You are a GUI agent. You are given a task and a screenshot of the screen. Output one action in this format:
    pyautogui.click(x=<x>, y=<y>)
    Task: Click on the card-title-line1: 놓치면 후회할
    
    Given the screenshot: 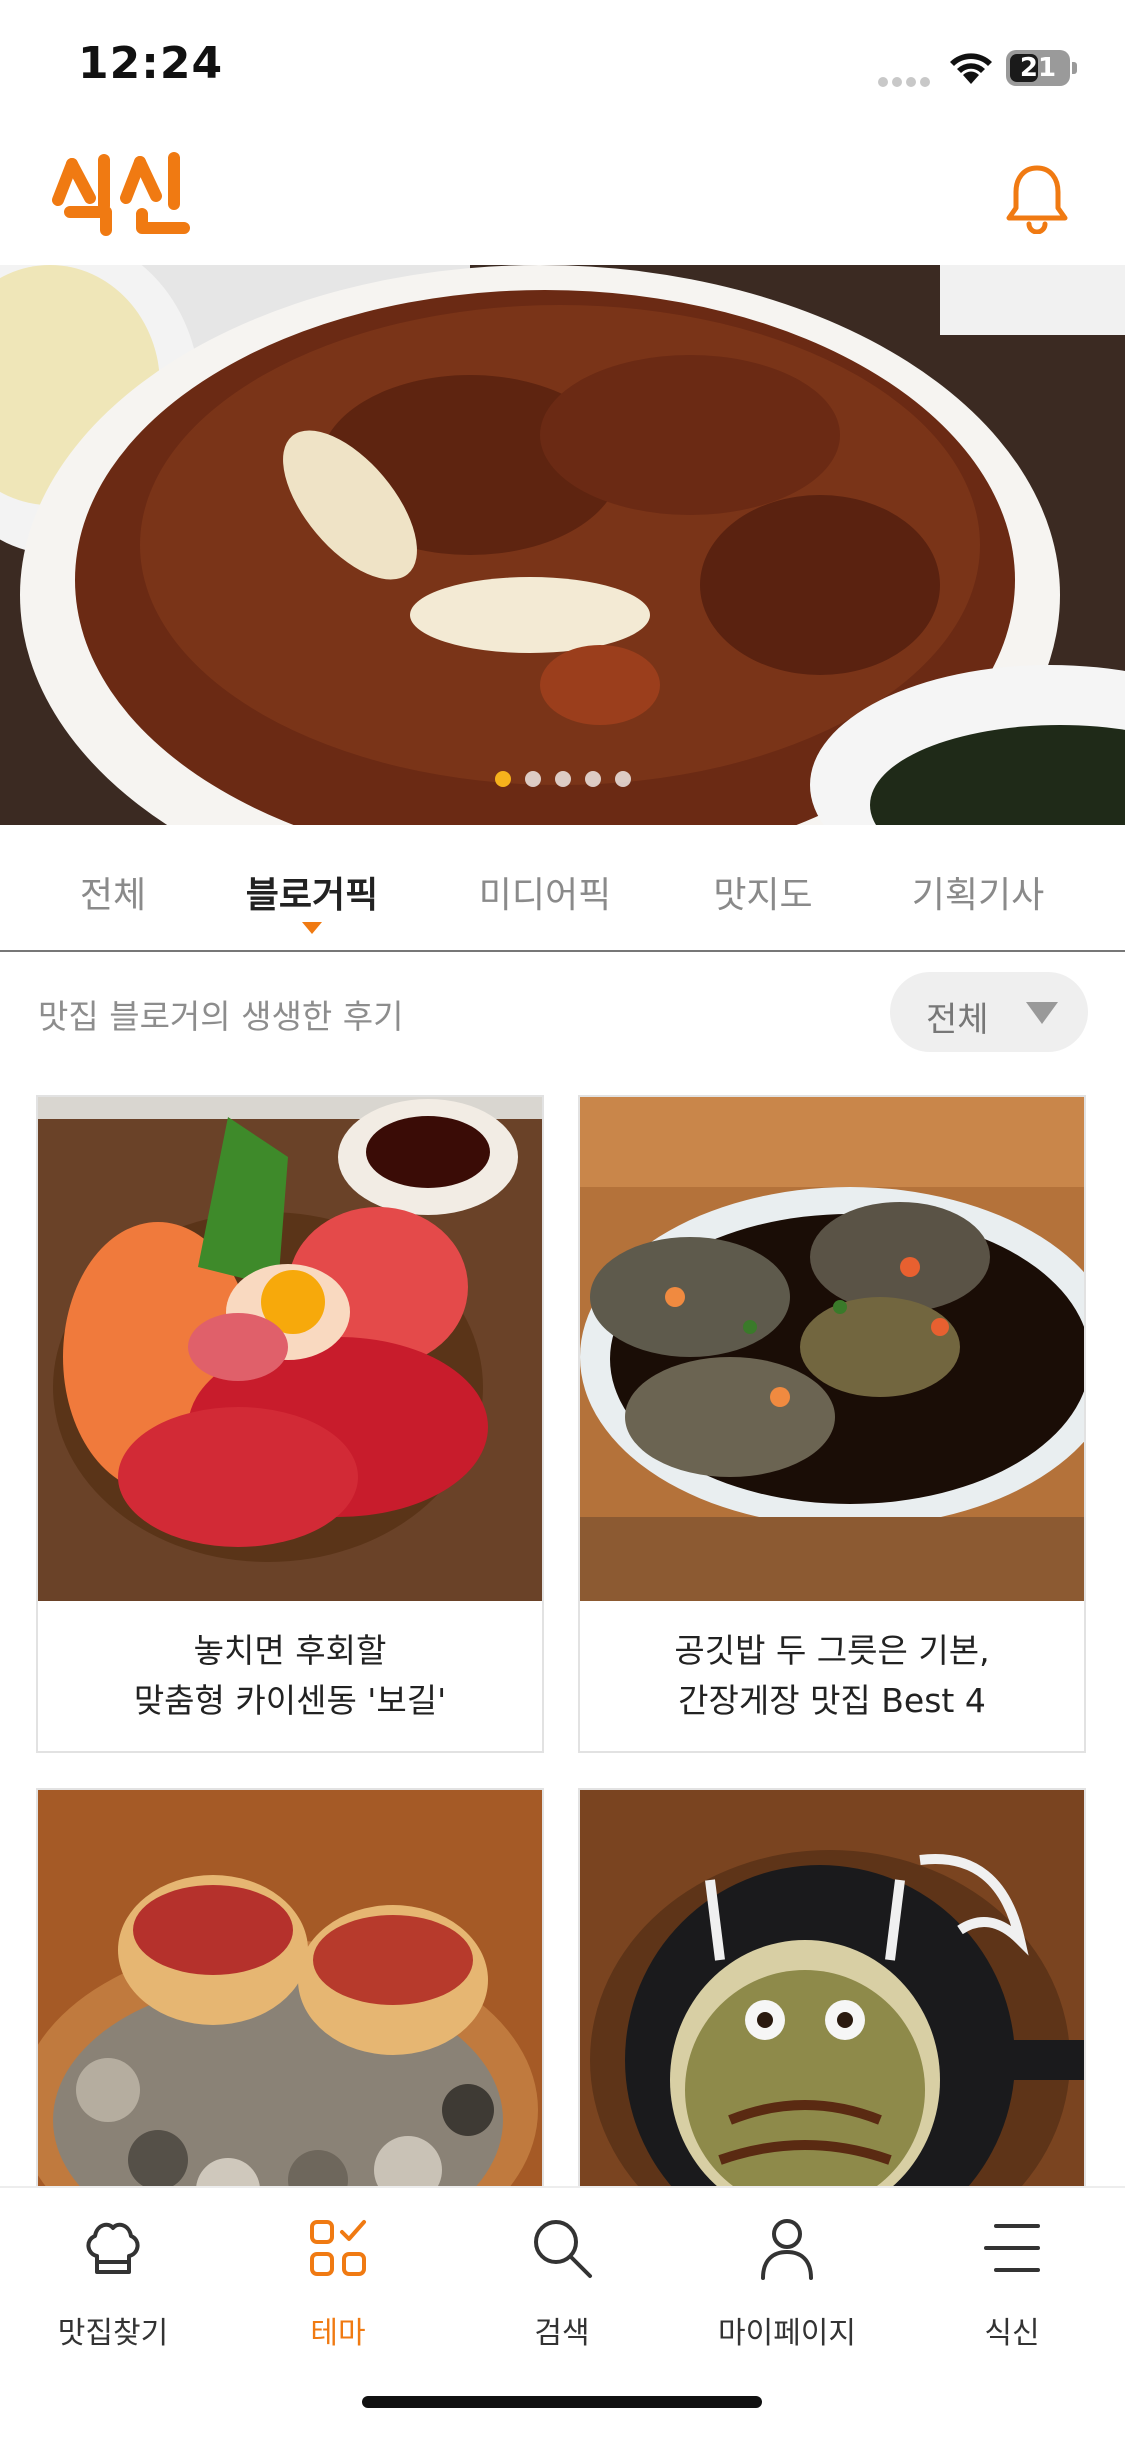 What is the action you would take?
    pyautogui.click(x=290, y=1650)
    